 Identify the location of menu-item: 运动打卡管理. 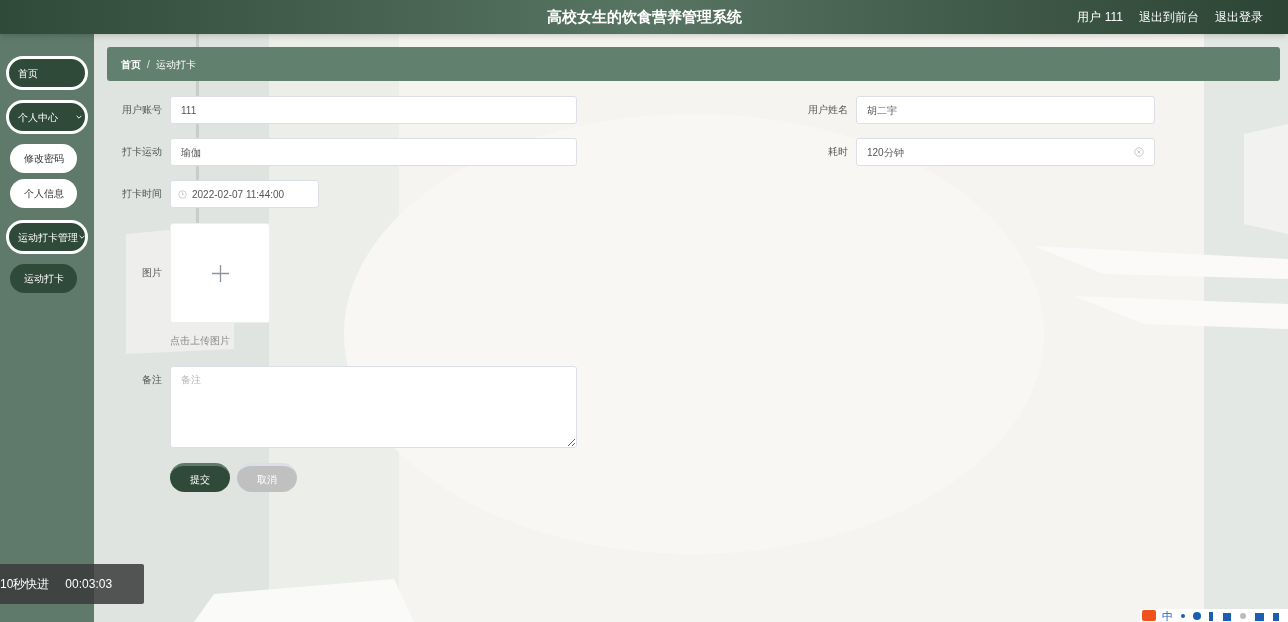
(47, 237).